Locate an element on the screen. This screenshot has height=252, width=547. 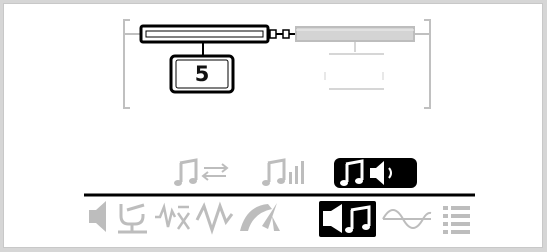
tool-volume is located at coordinates (97, 216).